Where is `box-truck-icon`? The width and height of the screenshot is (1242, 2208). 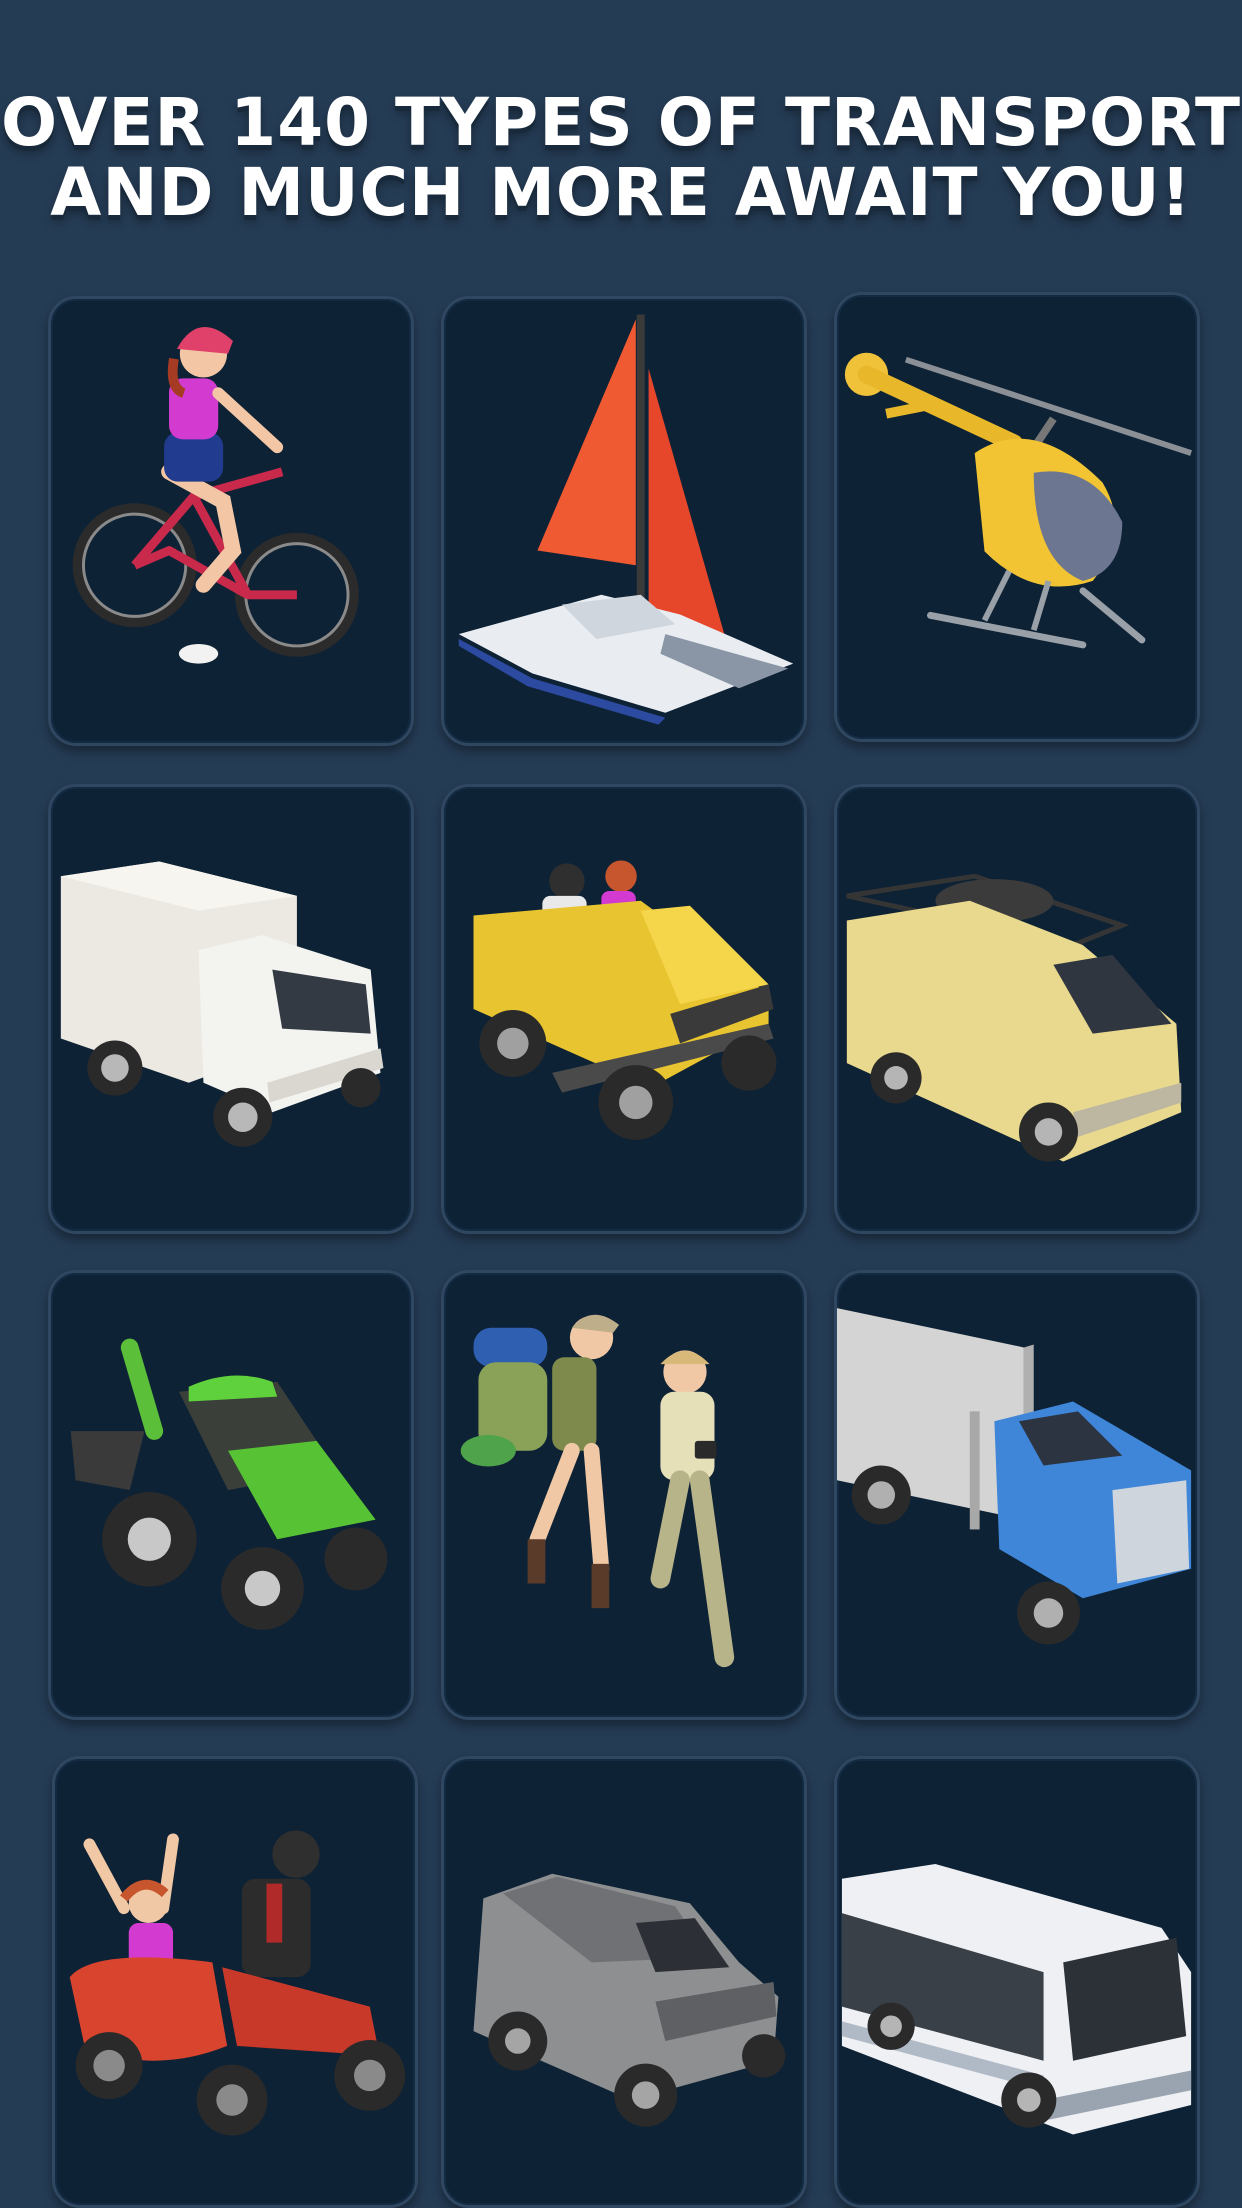 box-truck-icon is located at coordinates (222, 1004).